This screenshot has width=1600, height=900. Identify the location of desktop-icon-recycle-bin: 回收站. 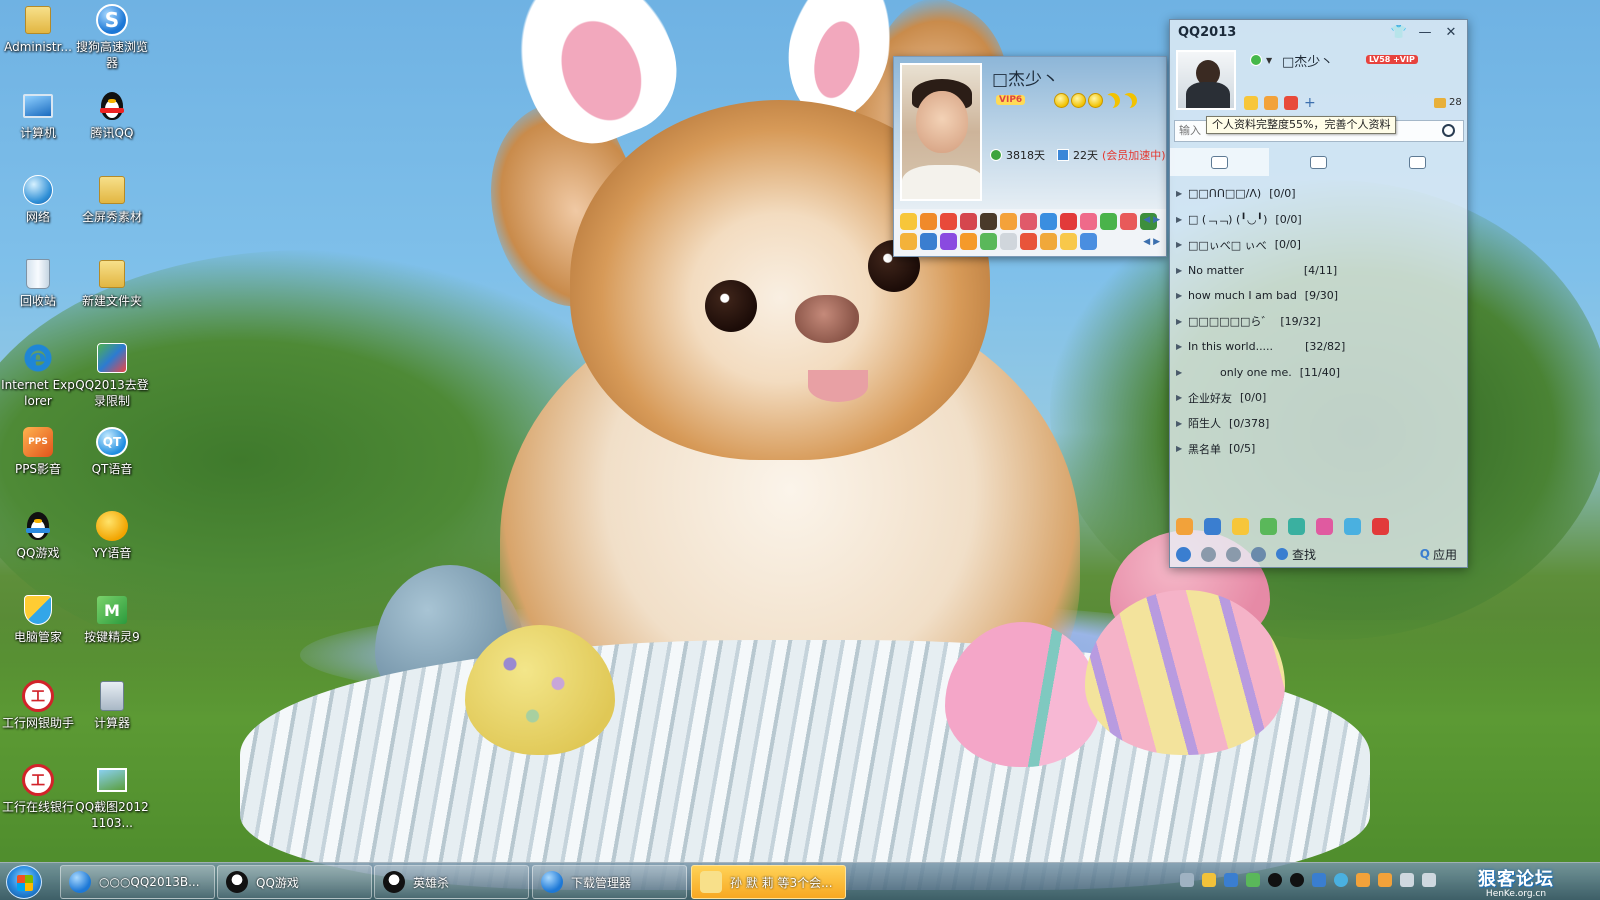
(38, 283).